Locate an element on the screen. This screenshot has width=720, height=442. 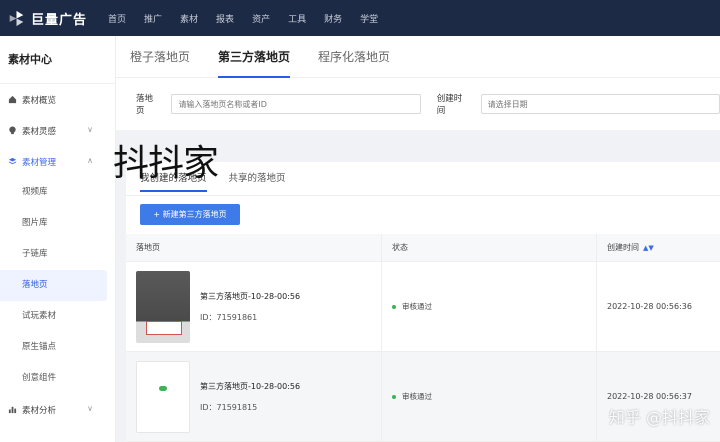
brand-logo: 巨量广告 is located at coordinates (54, 18).